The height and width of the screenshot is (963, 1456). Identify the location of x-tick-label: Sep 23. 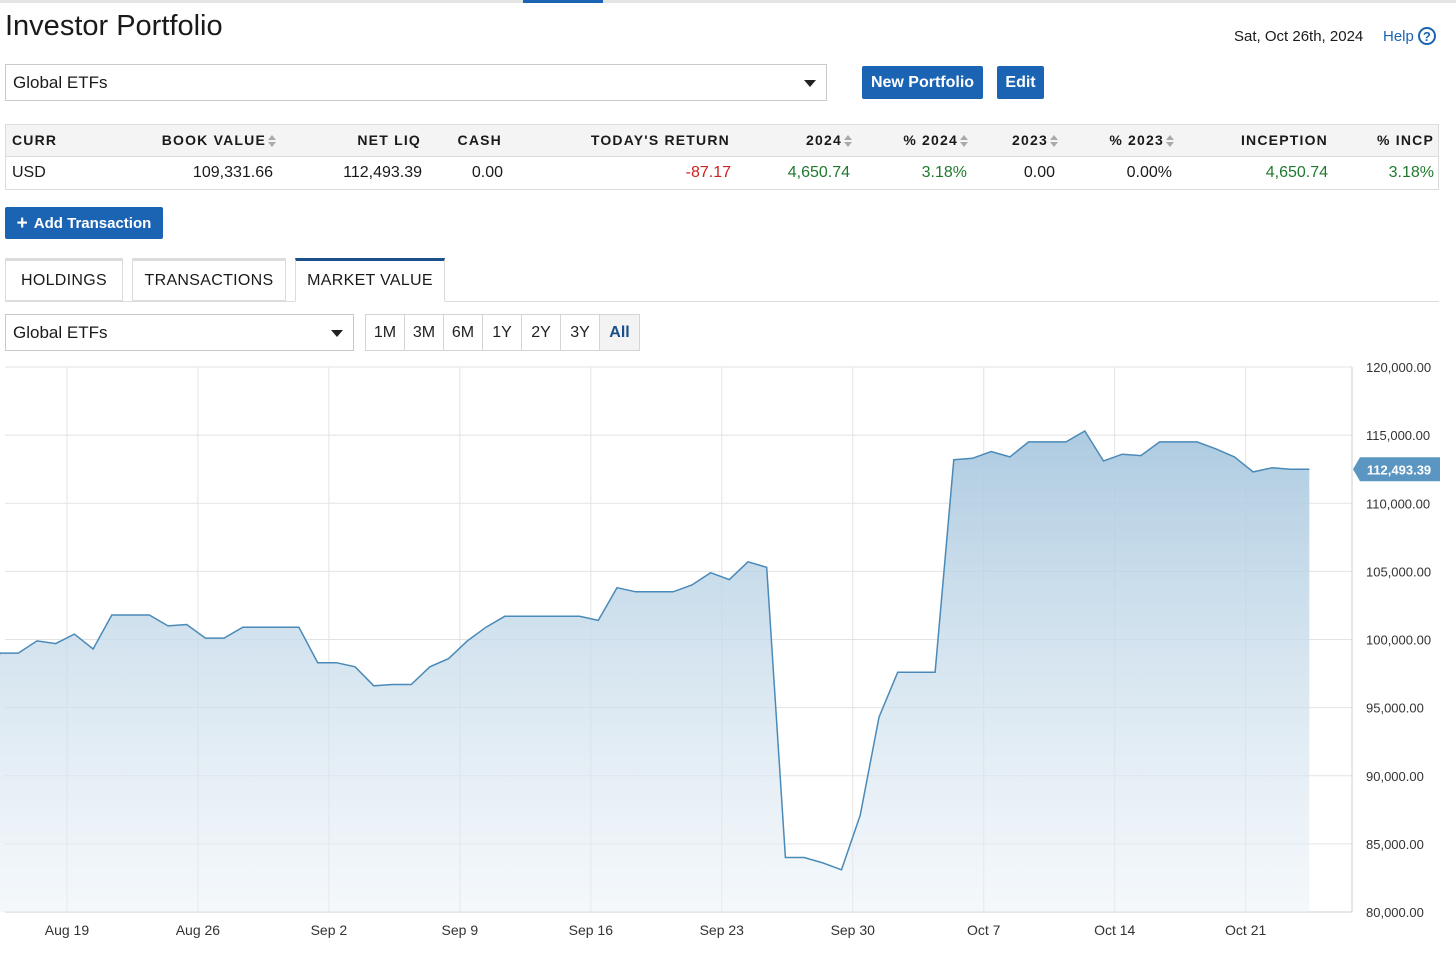
(722, 930).